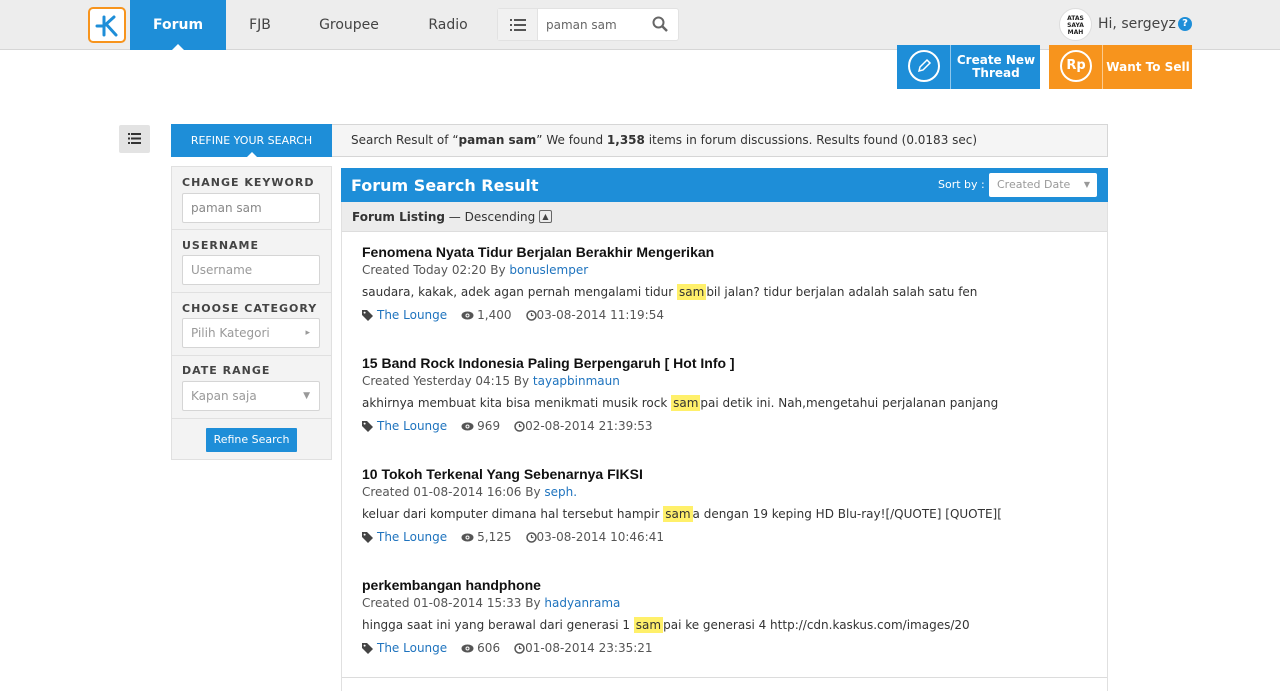 The image size is (1280, 691). What do you see at coordinates (178, 25) in the screenshot?
I see `nav-tab-forum: Forum` at bounding box center [178, 25].